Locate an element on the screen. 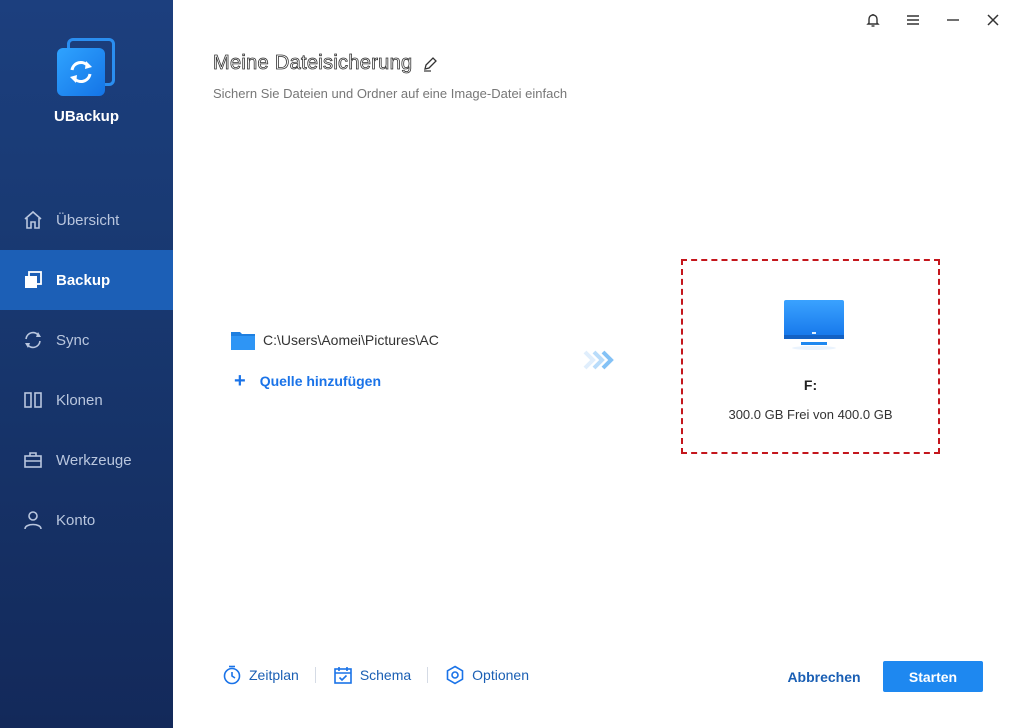  clone-icon is located at coordinates (33, 400).